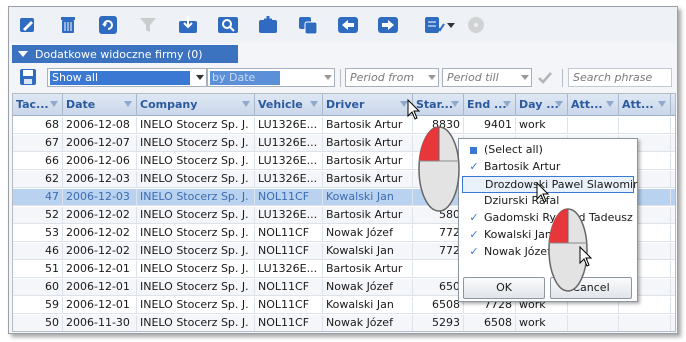 This screenshot has width=686, height=342. I want to click on apply-check-icon, so click(545, 78).